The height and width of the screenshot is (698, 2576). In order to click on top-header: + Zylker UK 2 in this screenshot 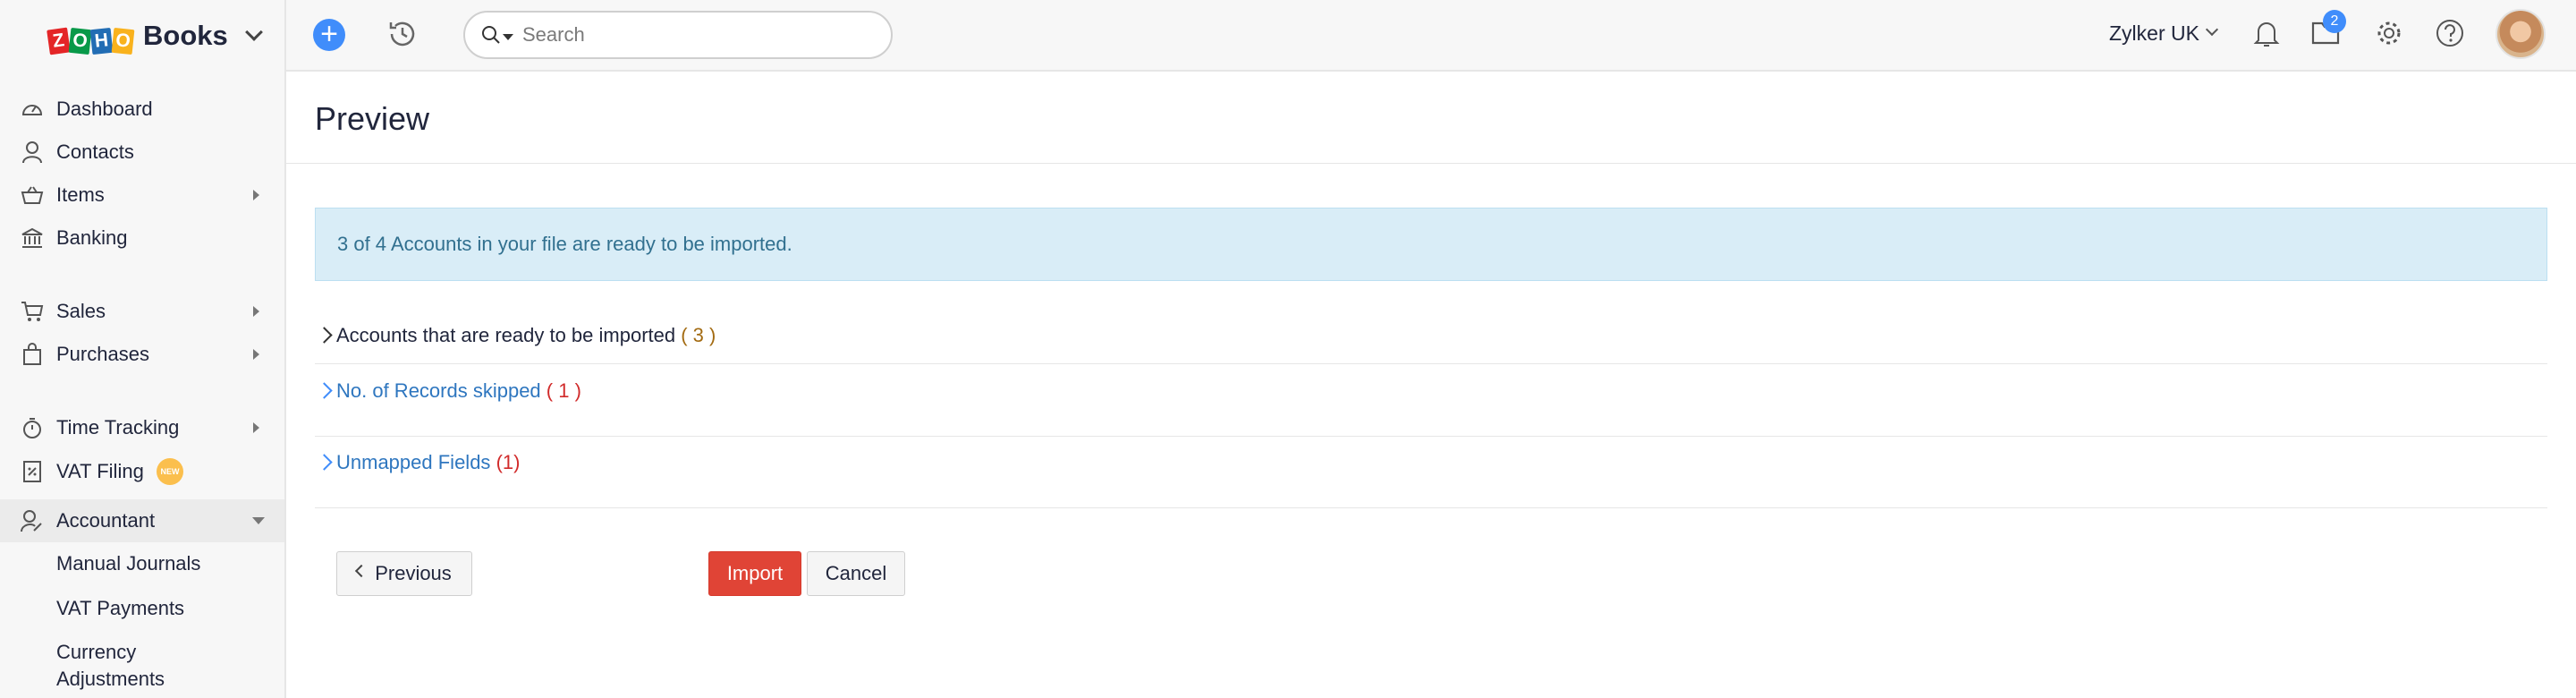, I will do `click(1431, 36)`.